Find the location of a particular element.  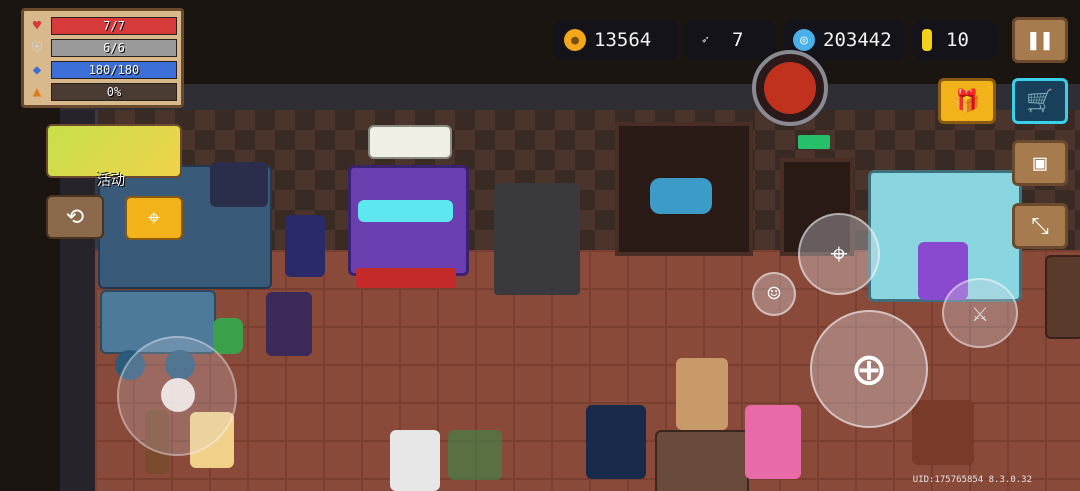

profile-button: ▣ is located at coordinates (1040, 163).